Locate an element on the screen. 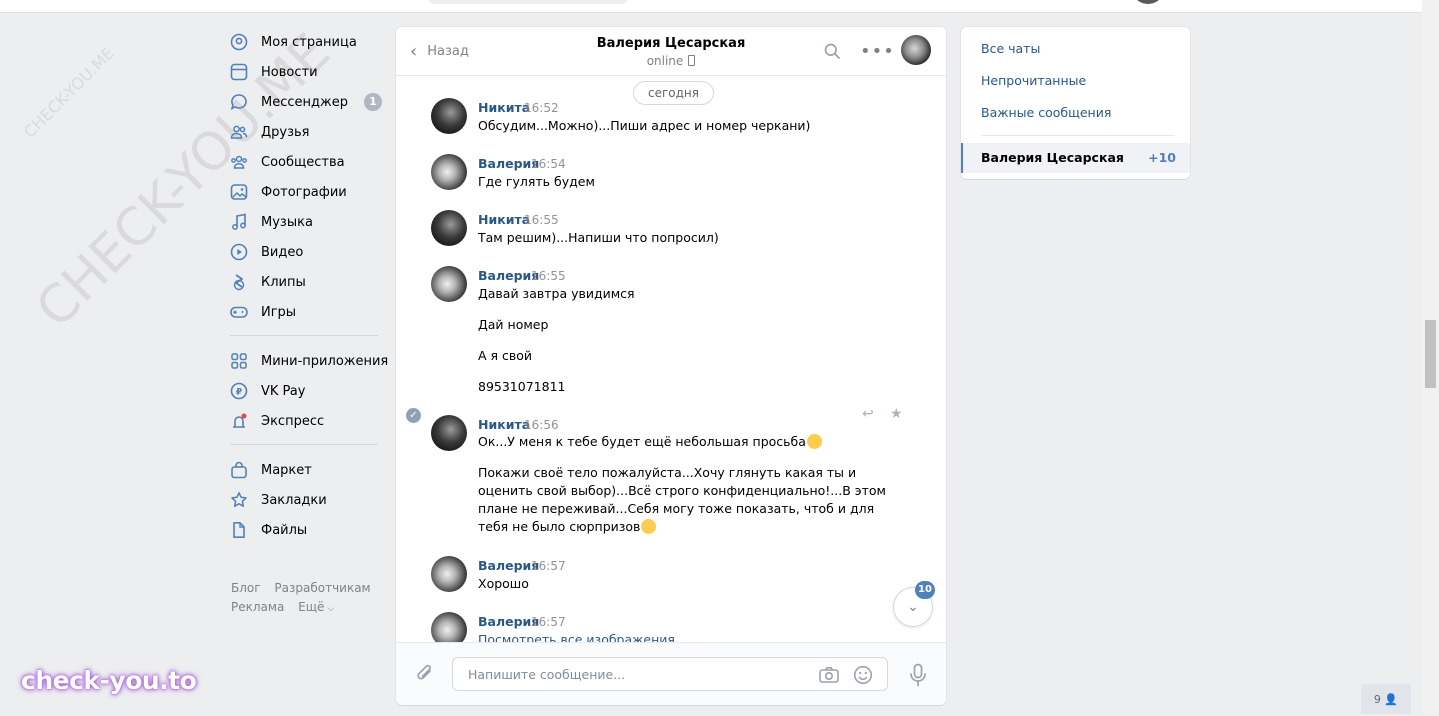 The width and height of the screenshot is (1439, 716). watermark-small: CHECK-YOU.ME is located at coordinates (69, 92).